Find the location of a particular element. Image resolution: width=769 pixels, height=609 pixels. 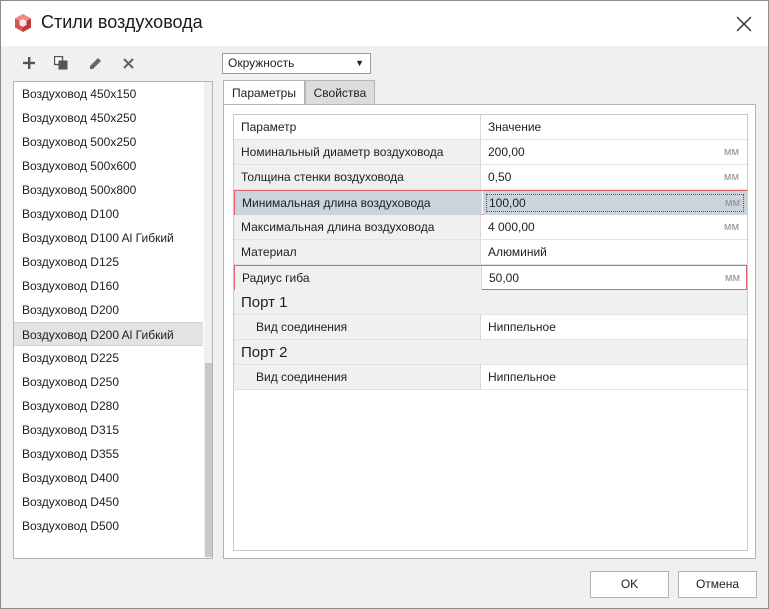

section-port-2: Порт 2 is located at coordinates (490, 352).